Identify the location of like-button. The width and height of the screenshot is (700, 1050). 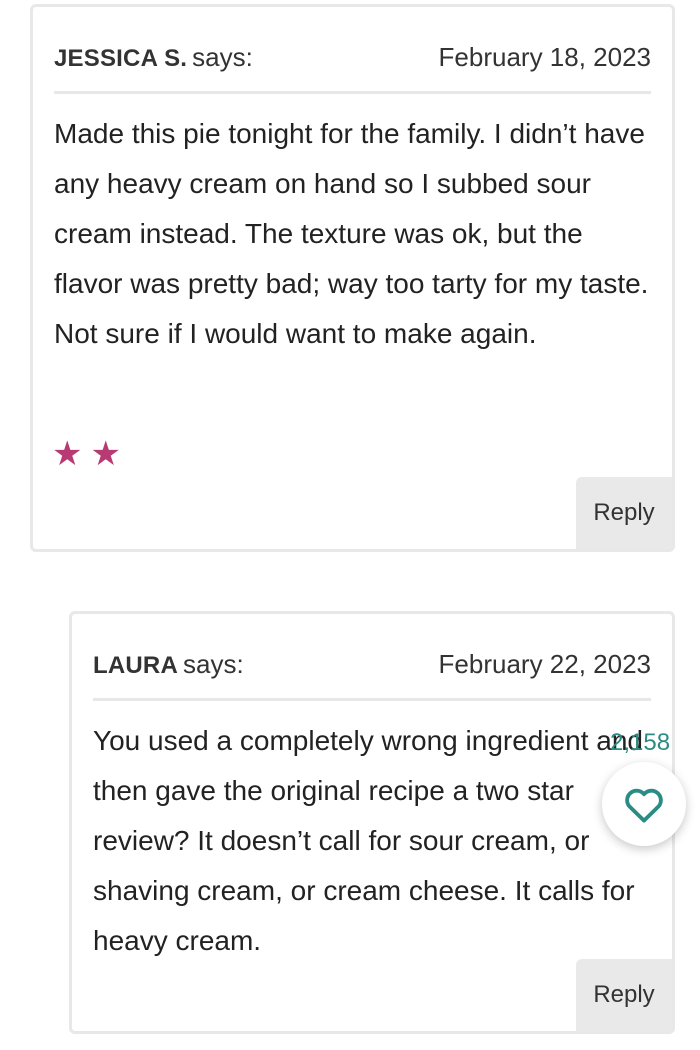
(644, 804).